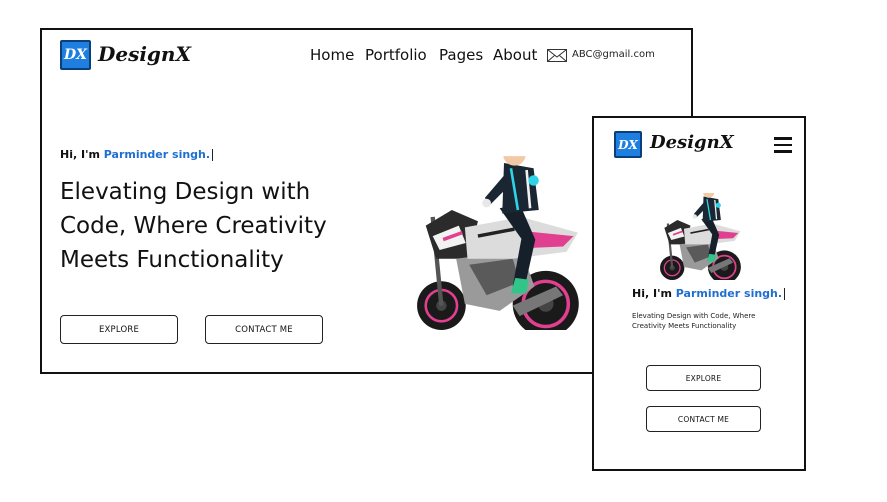 The height and width of the screenshot is (502, 887). Describe the element at coordinates (703, 419) in the screenshot. I see `mobile-contact-button: CONTACT ME` at that location.